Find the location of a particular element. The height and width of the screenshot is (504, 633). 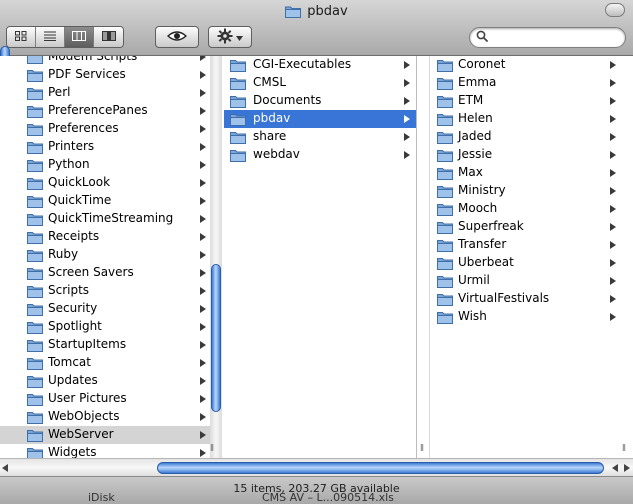

list-item-label: Superfreak is located at coordinates (491, 226).